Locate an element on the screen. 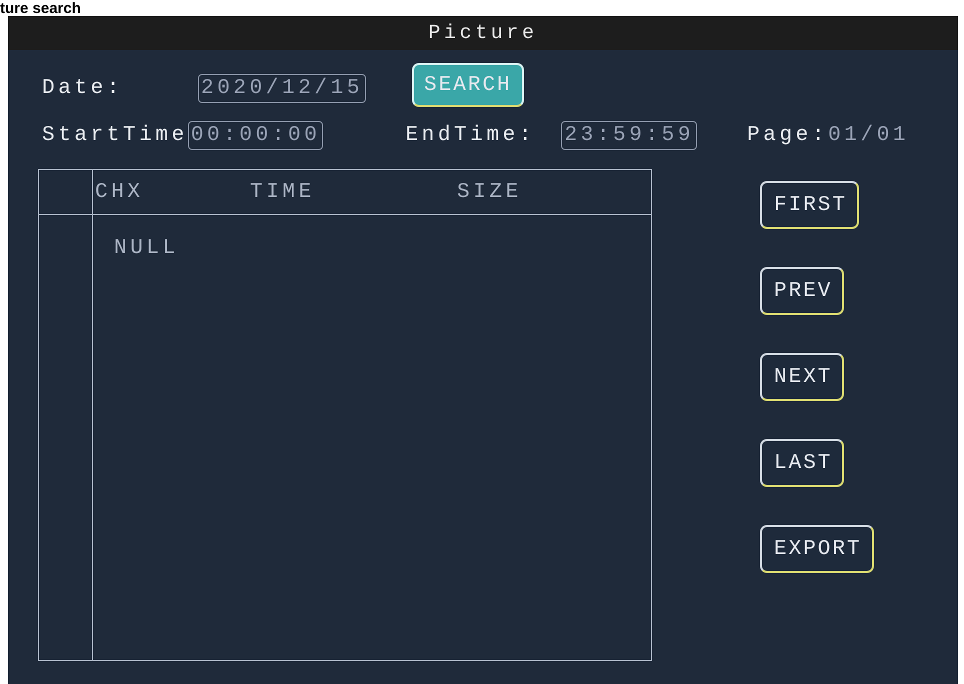 The width and height of the screenshot is (964, 684). nav-button: NEXT is located at coordinates (802, 377).